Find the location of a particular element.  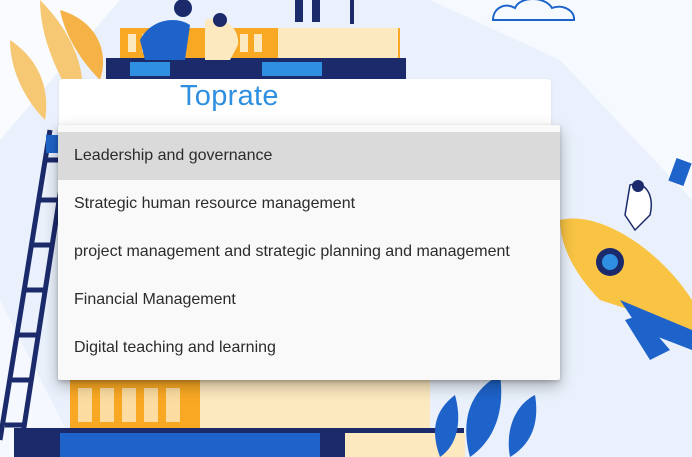

app-title: Toprate is located at coordinates (229, 96).